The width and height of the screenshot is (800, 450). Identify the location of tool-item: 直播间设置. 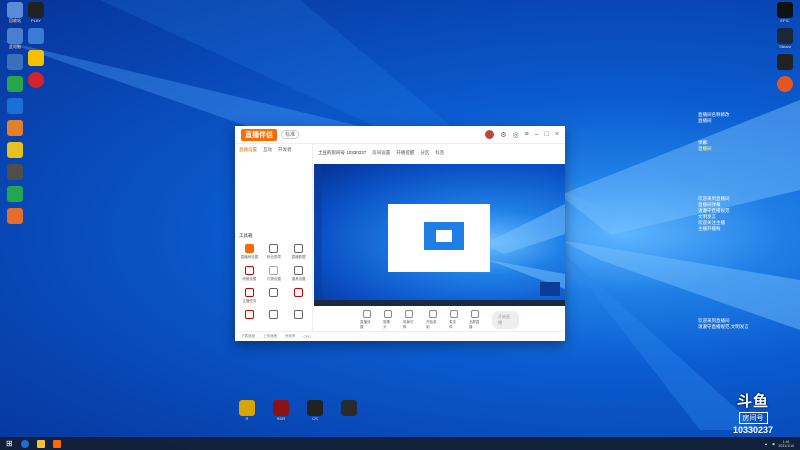
(249, 252).